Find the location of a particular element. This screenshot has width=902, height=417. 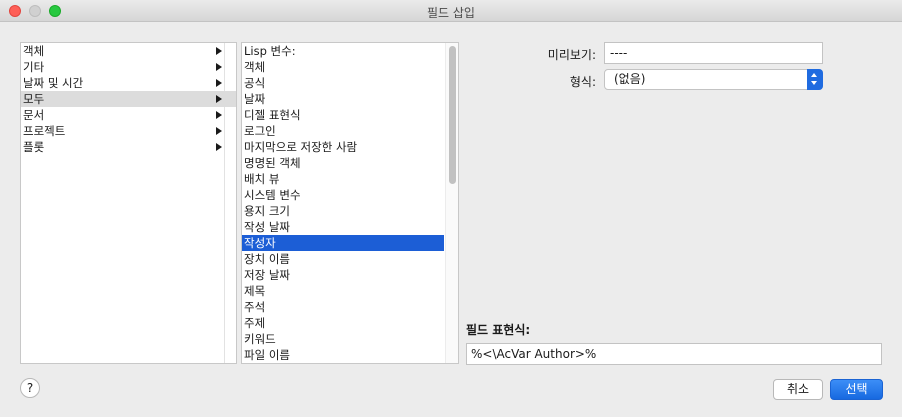

title-bar: 필드 삽입 is located at coordinates (451, 11).